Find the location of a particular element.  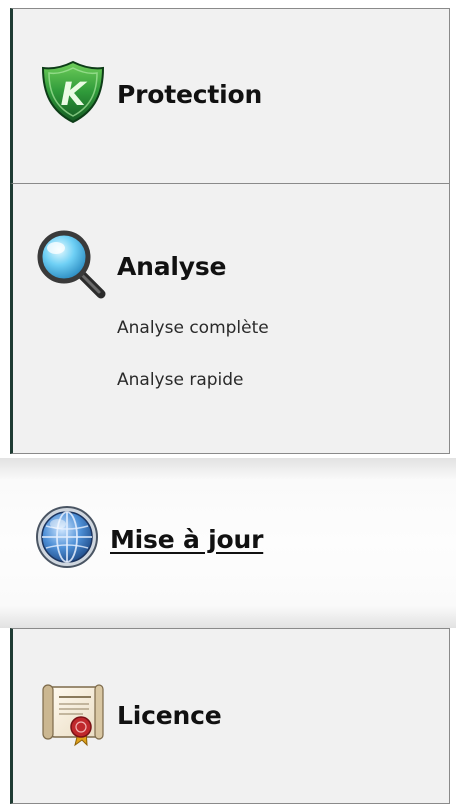

nav-section-update-header: Mise à jour is located at coordinates (148, 539).